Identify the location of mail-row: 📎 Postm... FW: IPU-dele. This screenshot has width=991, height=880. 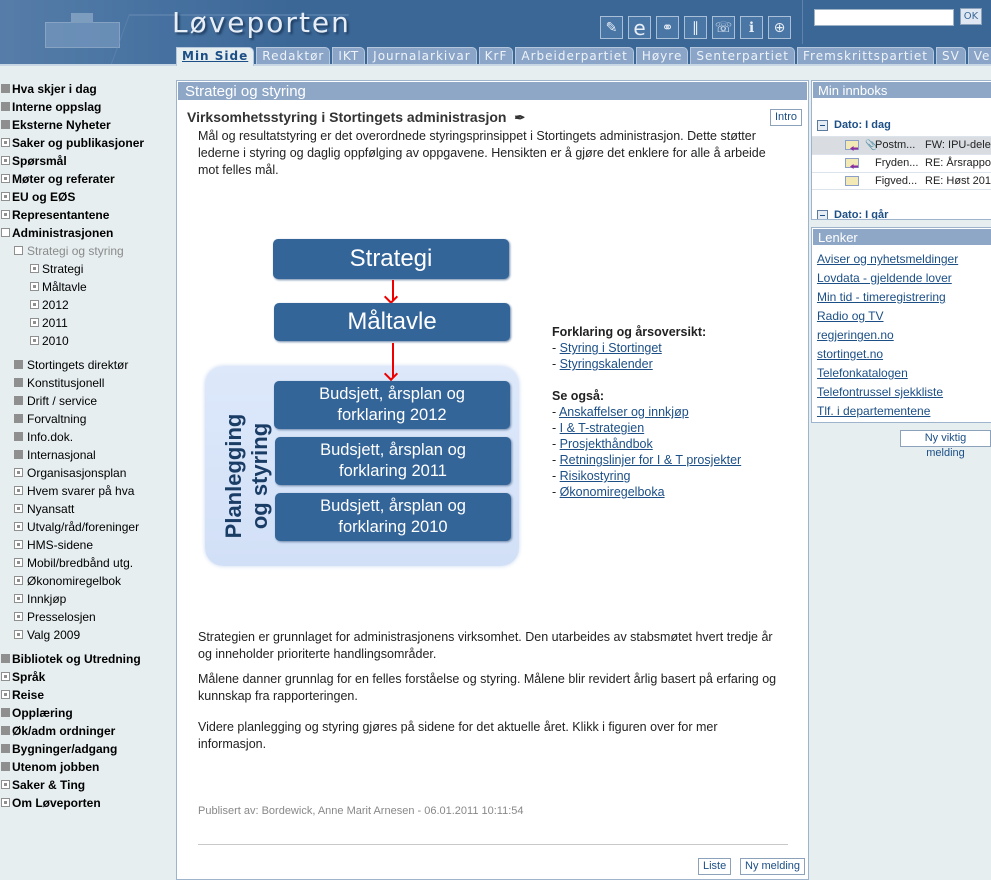
(901, 145).